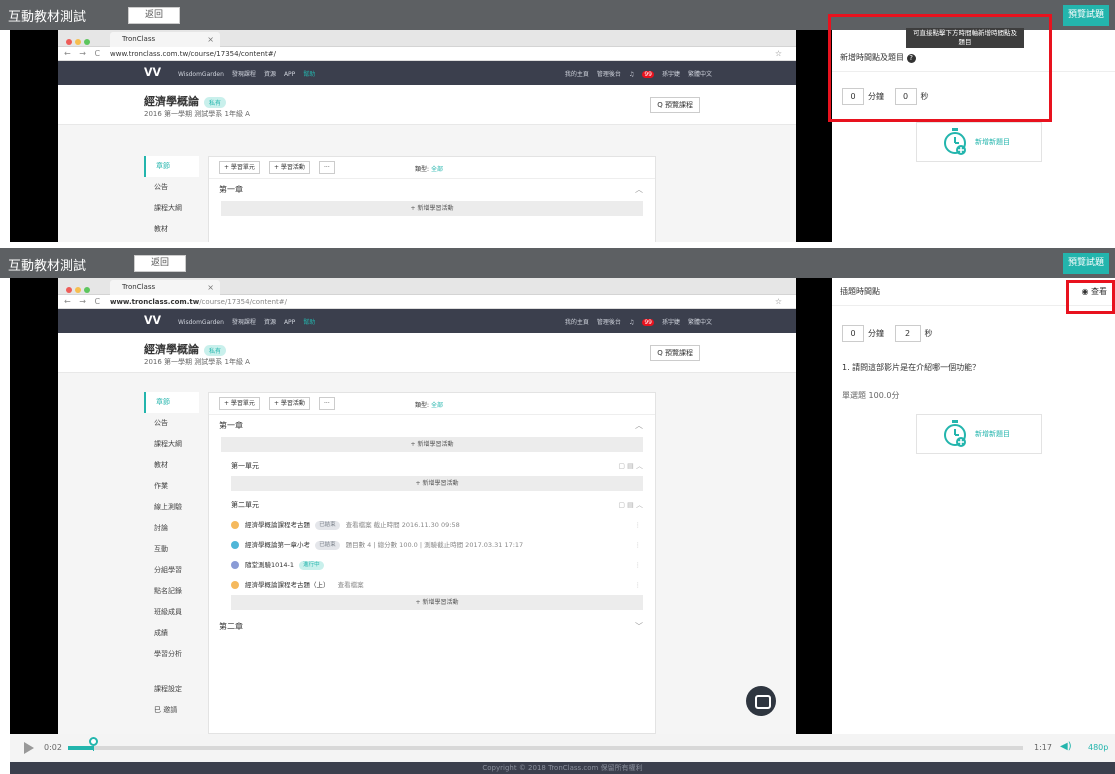  I want to click on footer: Copyright © 2018 TronClass.com 保留所有權利, so click(562, 768).